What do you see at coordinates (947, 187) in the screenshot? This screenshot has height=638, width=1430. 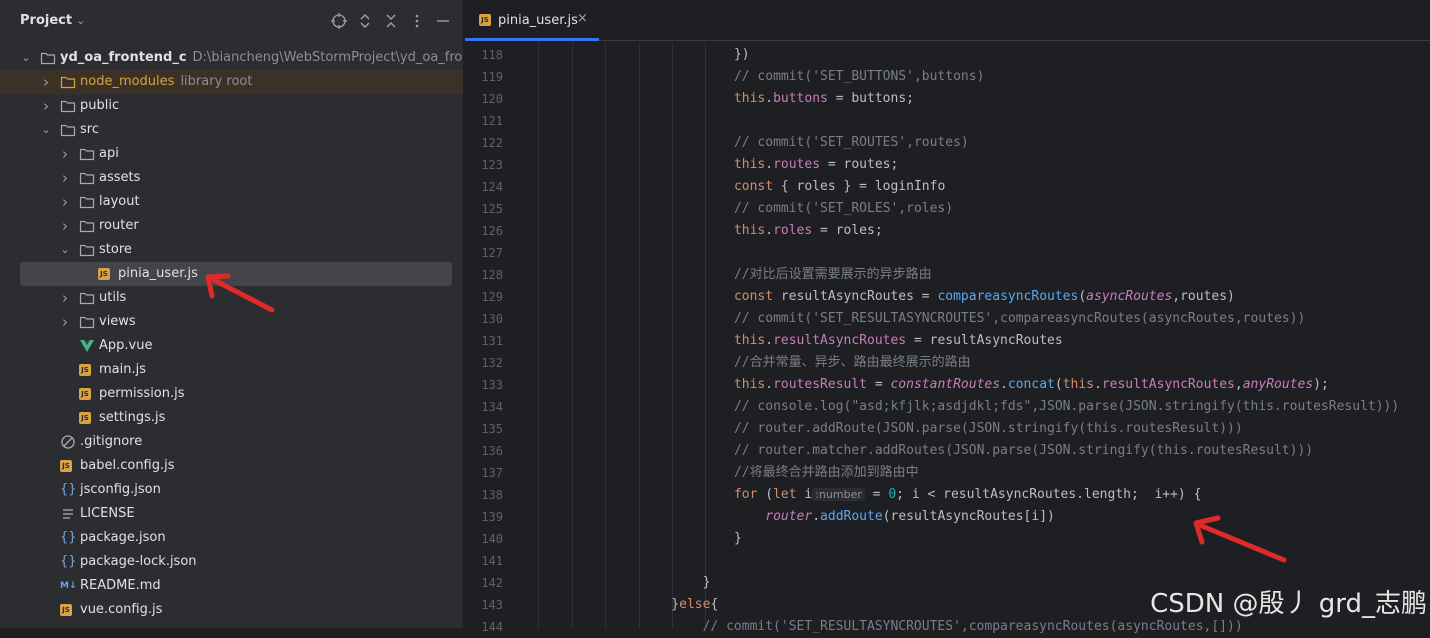 I see `code-line: const { roles } = loginInfo` at bounding box center [947, 187].